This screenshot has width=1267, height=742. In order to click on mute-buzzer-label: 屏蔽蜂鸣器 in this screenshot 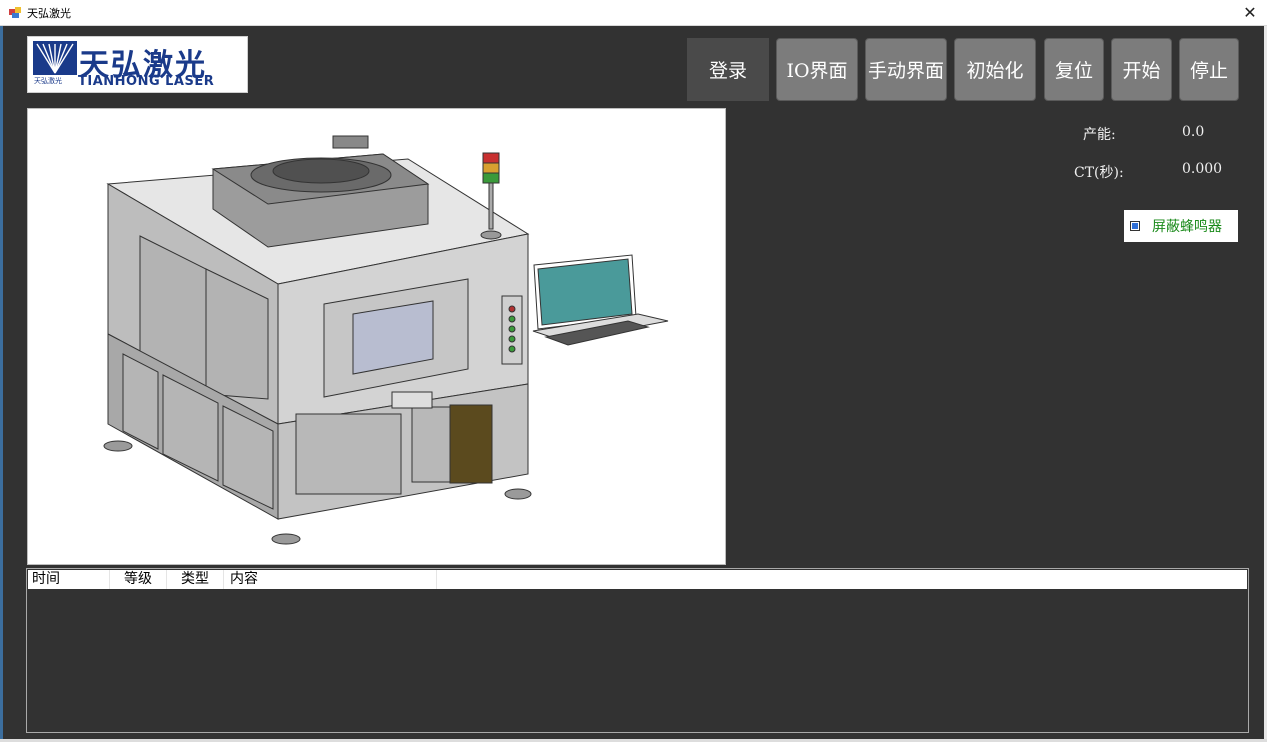, I will do `click(1187, 227)`.